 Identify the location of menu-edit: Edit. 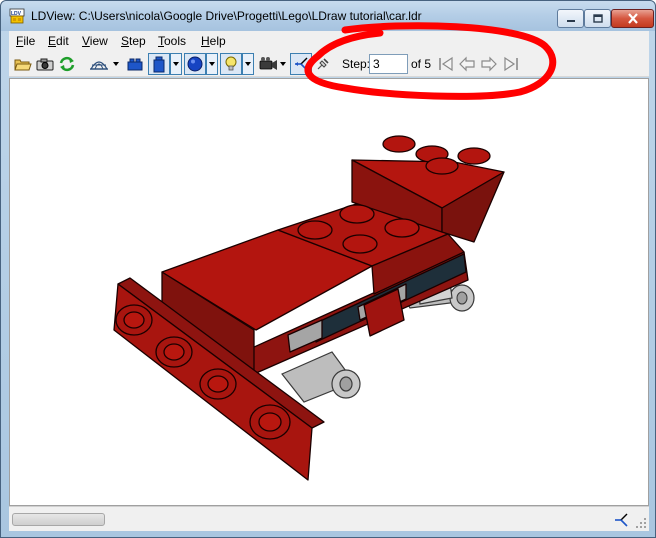
(58, 41).